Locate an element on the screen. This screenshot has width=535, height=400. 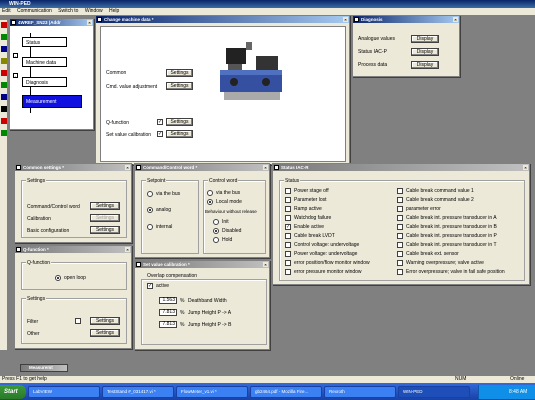
tree-item-machine-data: Machine data is located at coordinates (44, 62).